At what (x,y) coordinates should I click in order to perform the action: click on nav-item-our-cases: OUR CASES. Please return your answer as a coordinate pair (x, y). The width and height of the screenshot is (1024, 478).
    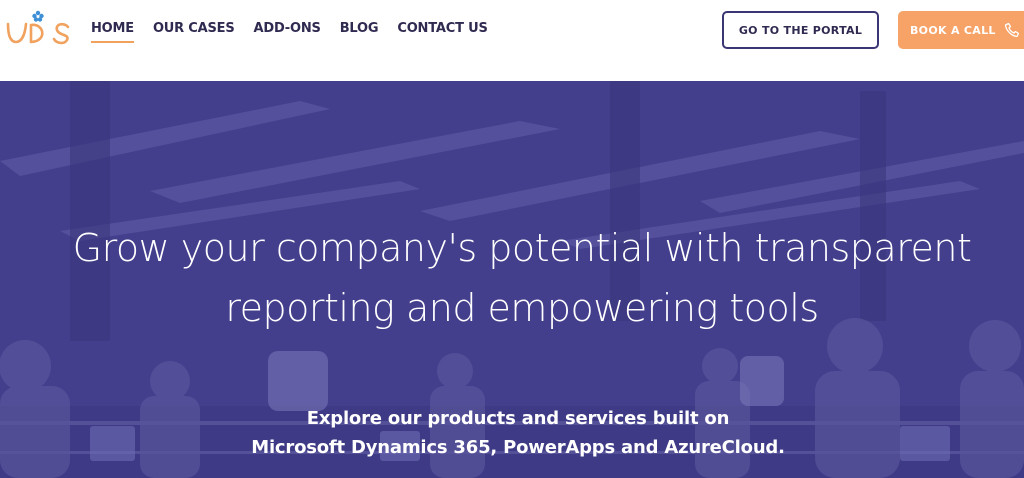
    Looking at the image, I should click on (194, 32).